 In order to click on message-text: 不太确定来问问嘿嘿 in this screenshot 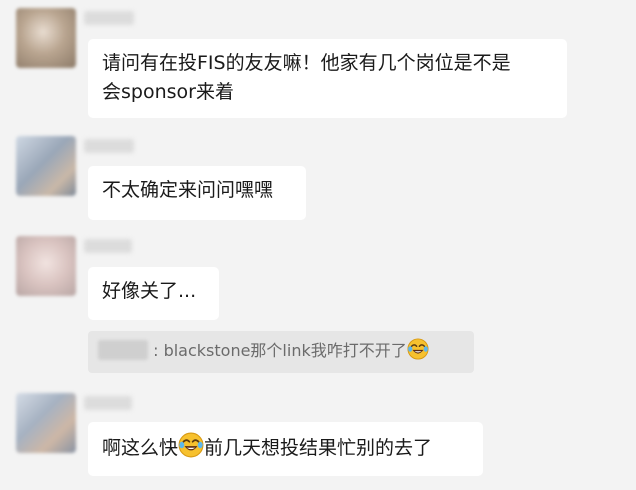, I will do `click(188, 190)`.